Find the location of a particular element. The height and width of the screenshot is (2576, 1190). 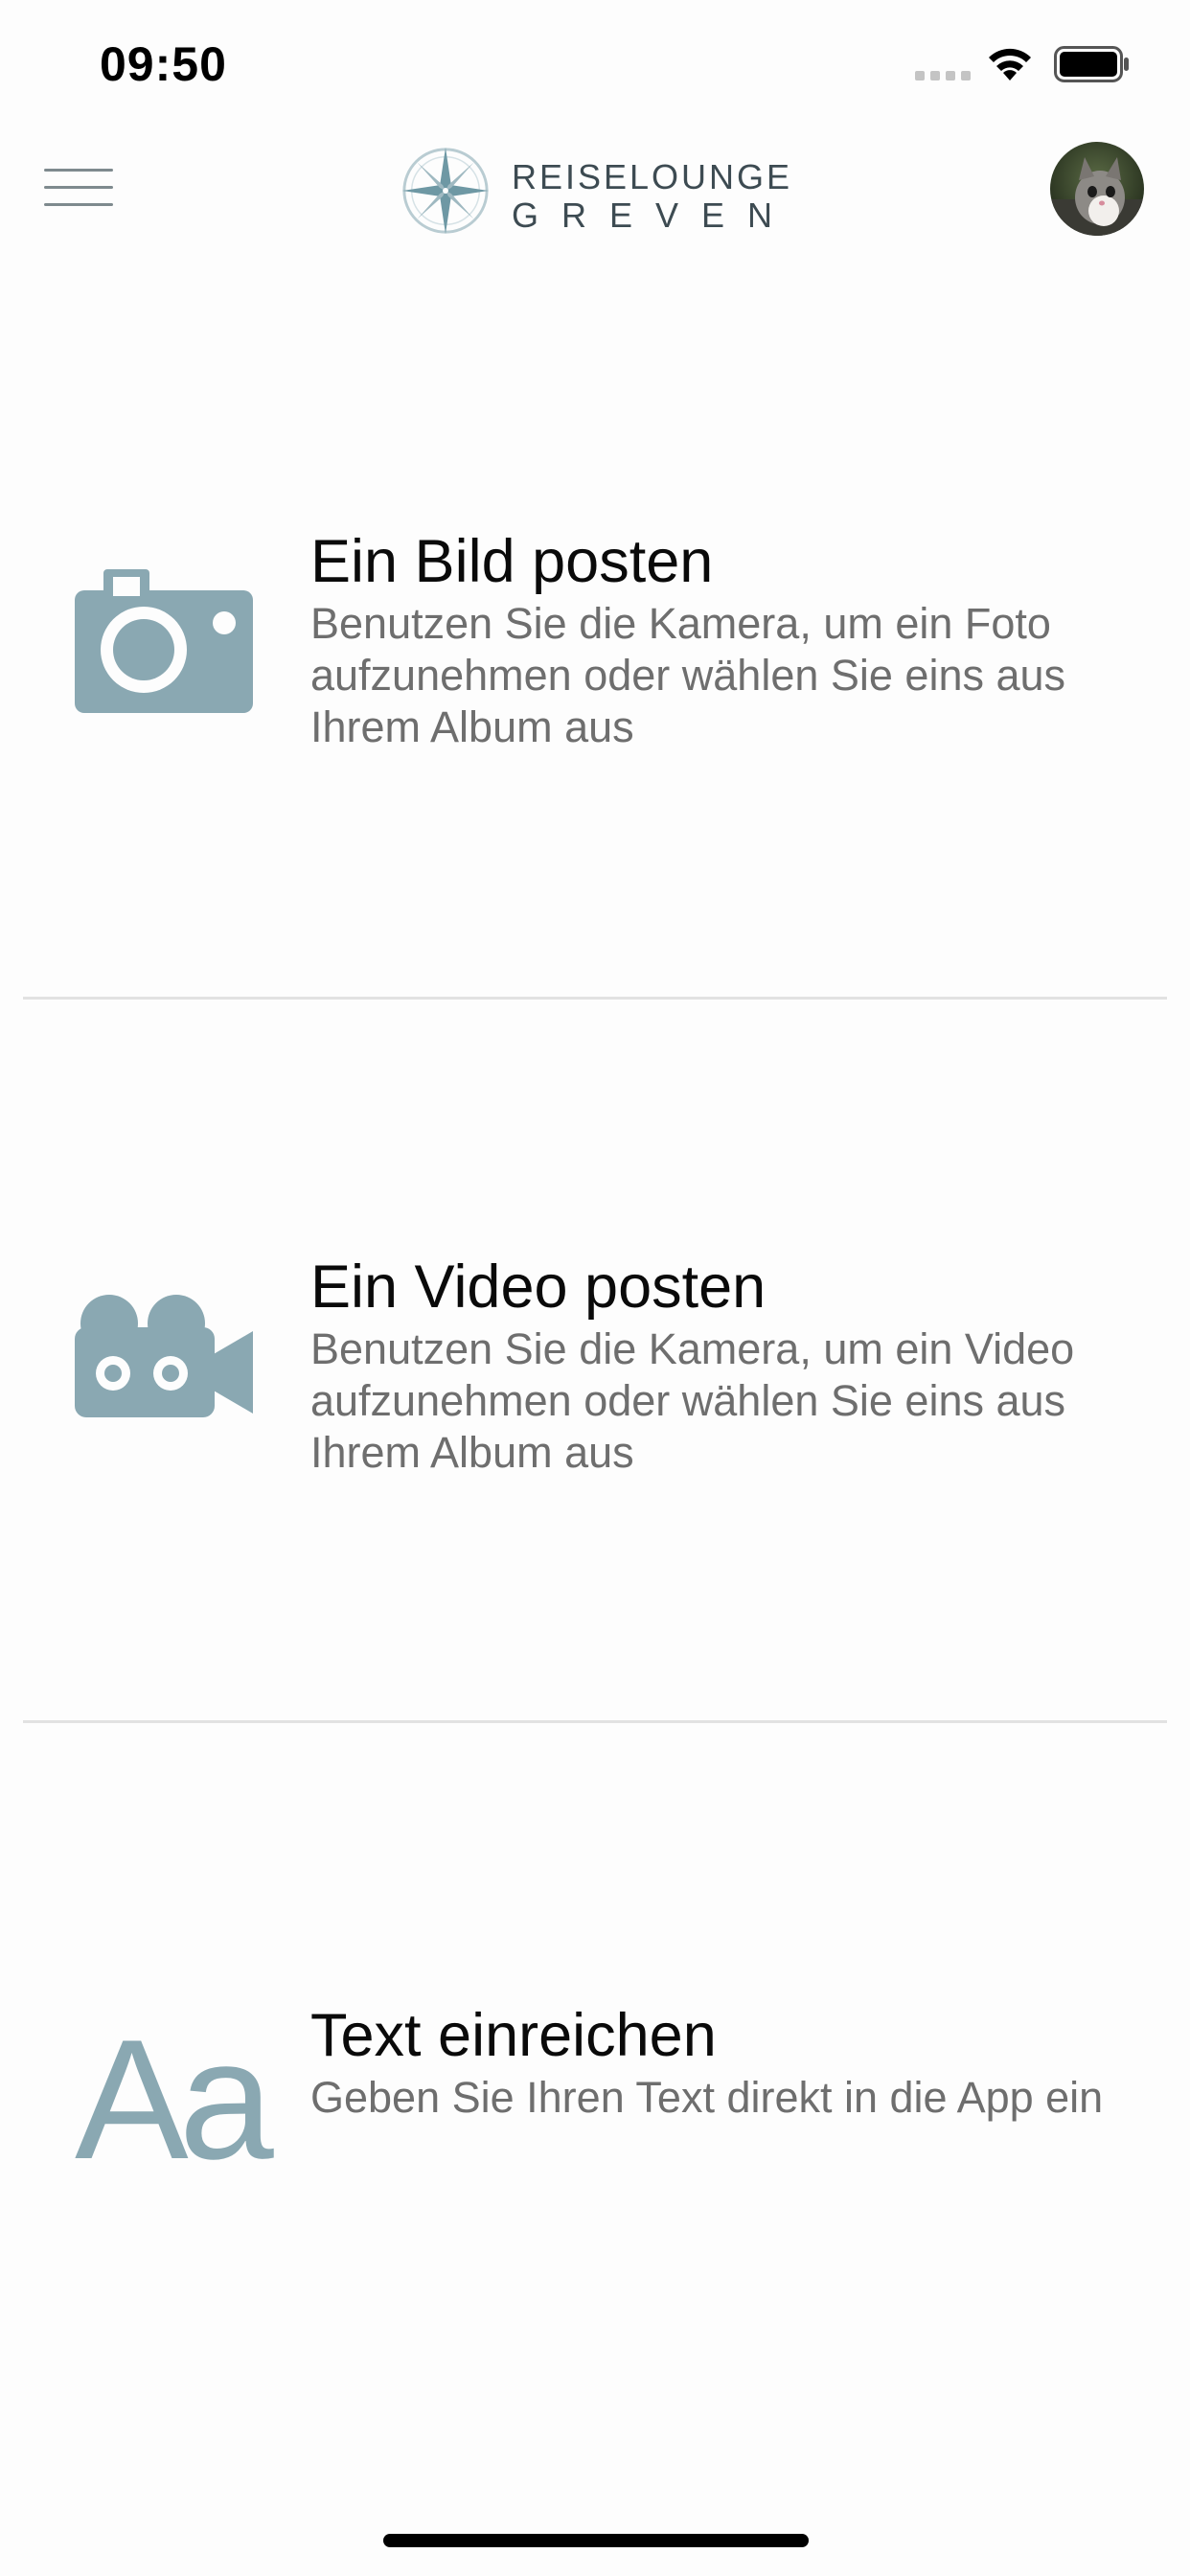

app-logo: REISELOUNGE GREVEN is located at coordinates (600, 192).